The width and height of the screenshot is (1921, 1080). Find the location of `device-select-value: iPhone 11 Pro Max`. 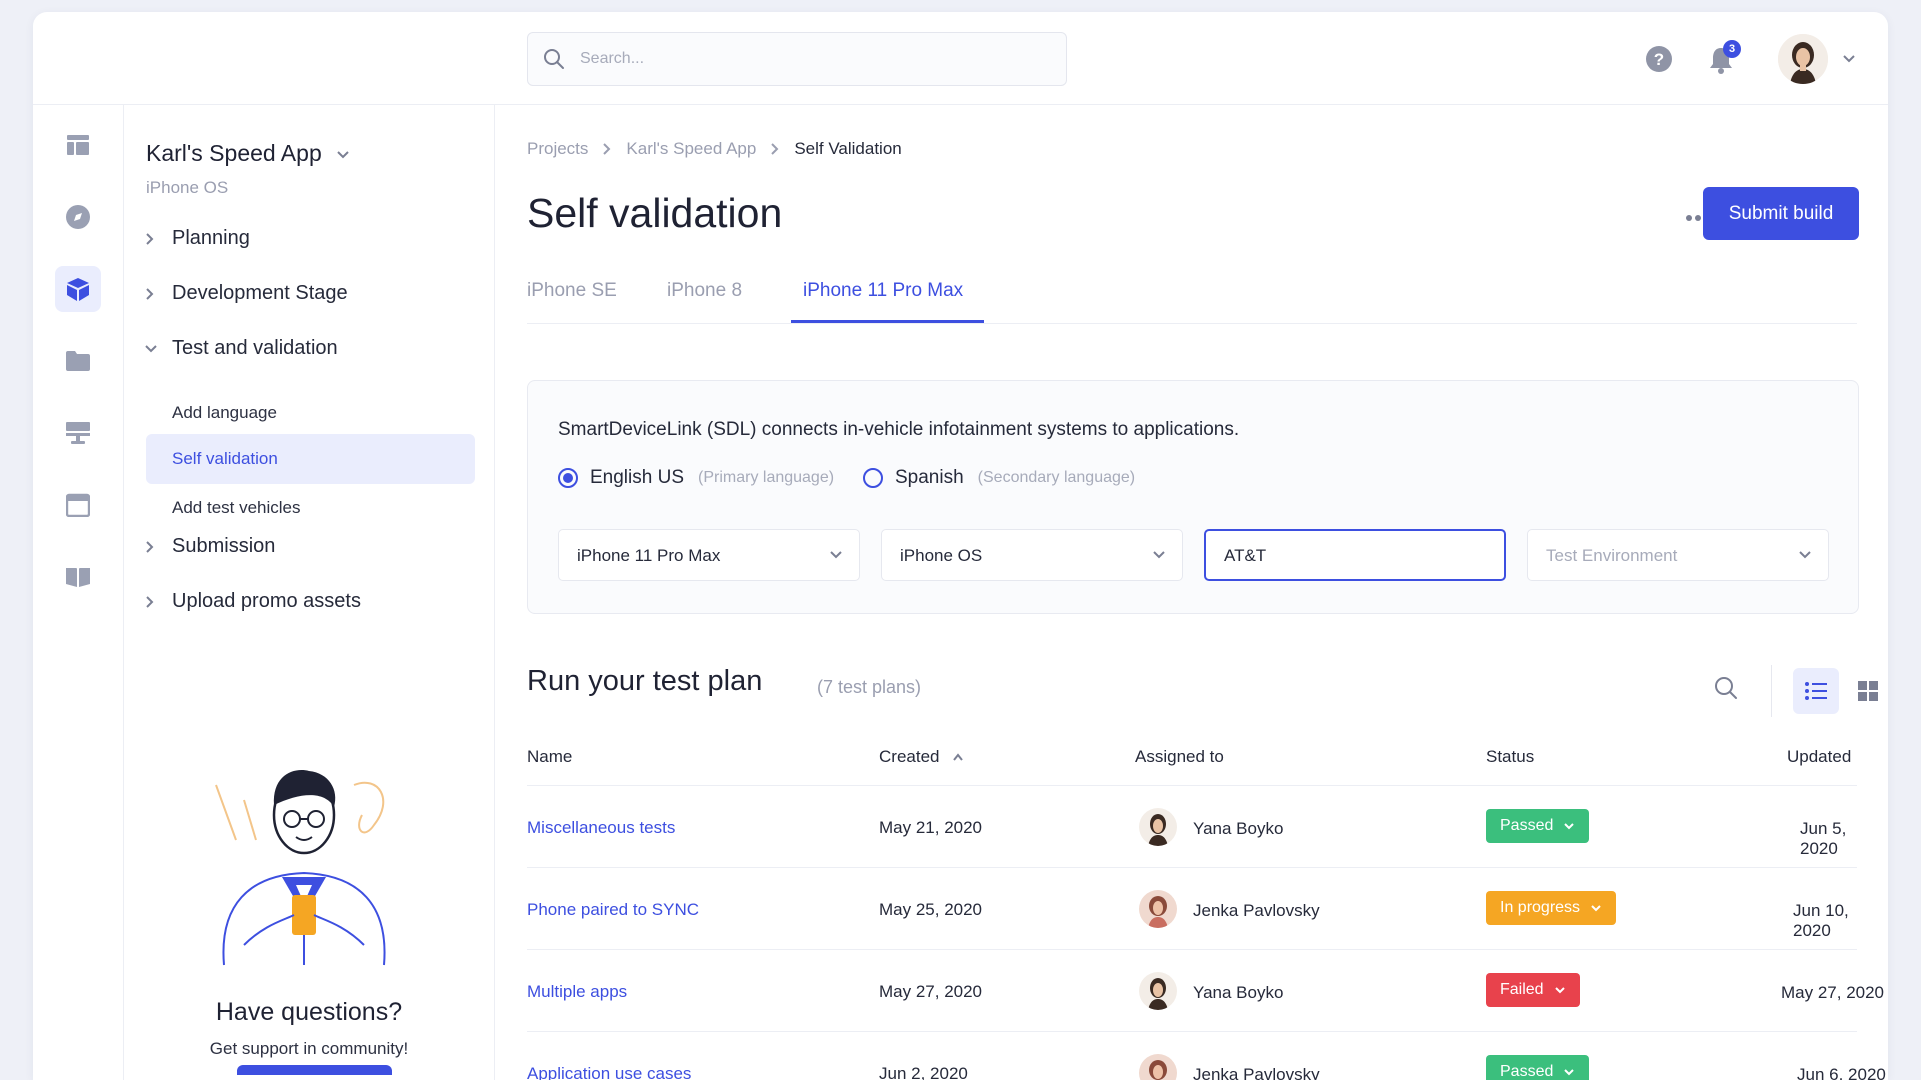

device-select-value: iPhone 11 Pro Max is located at coordinates (649, 555).